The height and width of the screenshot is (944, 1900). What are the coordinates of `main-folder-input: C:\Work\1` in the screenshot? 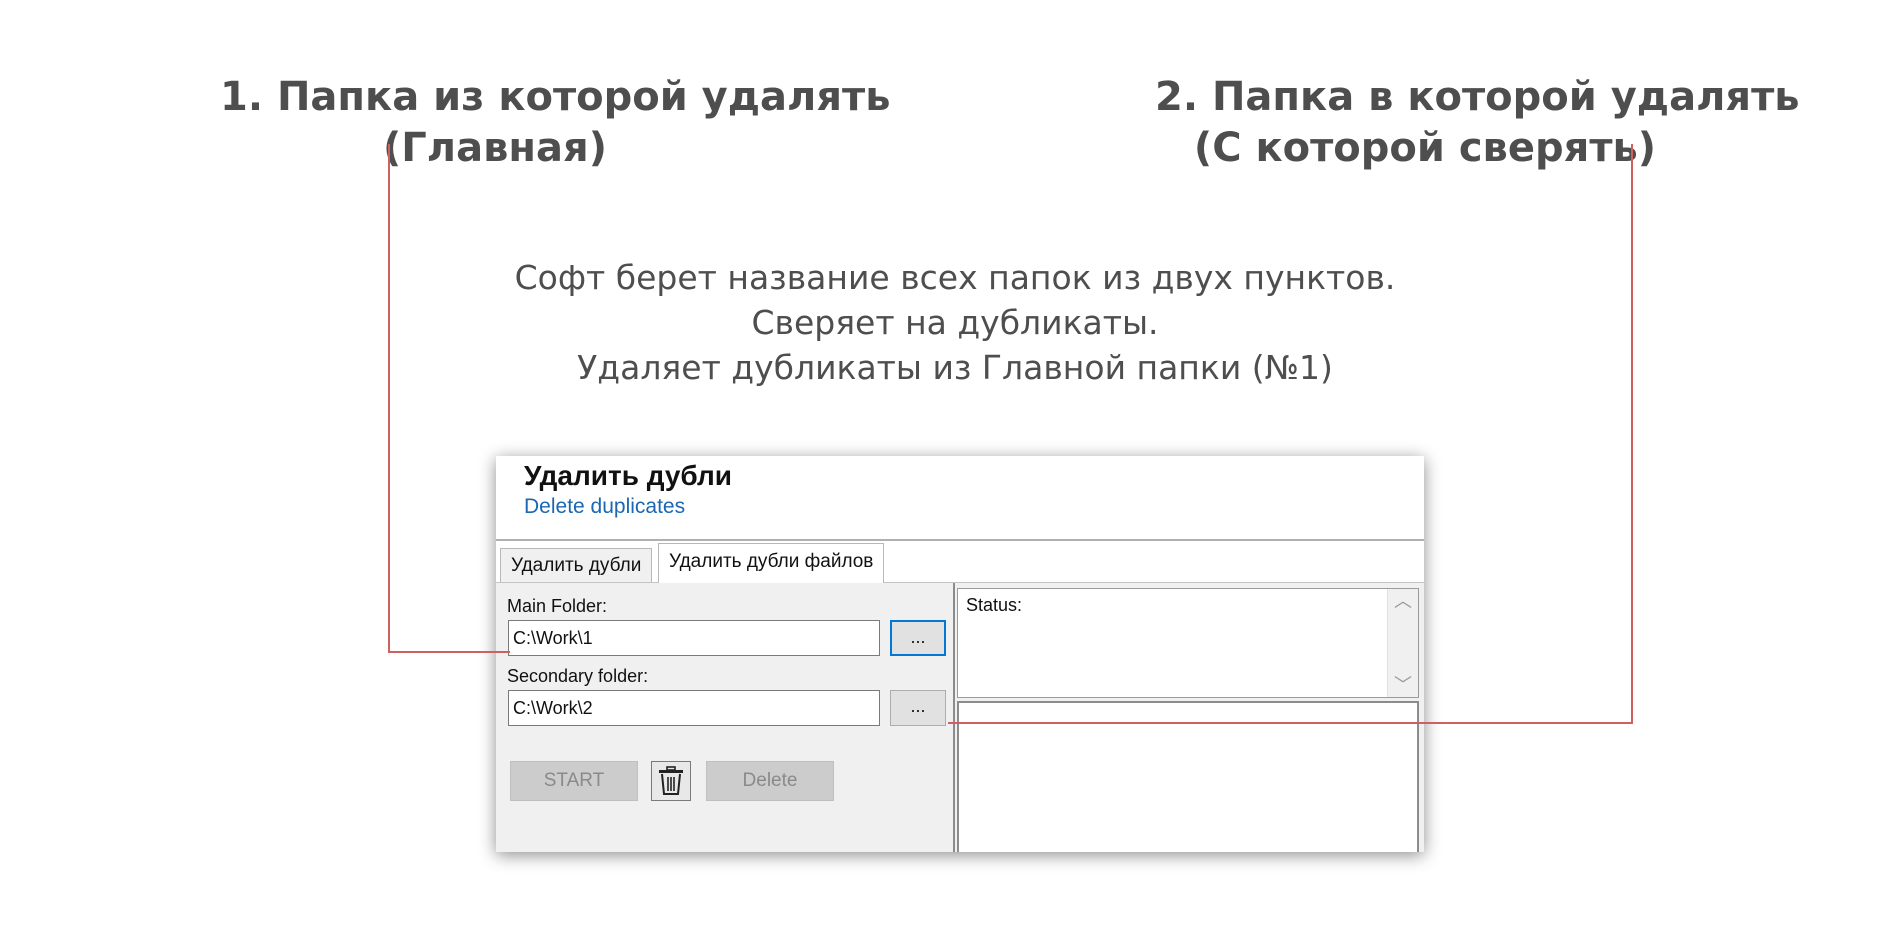 It's located at (694, 638).